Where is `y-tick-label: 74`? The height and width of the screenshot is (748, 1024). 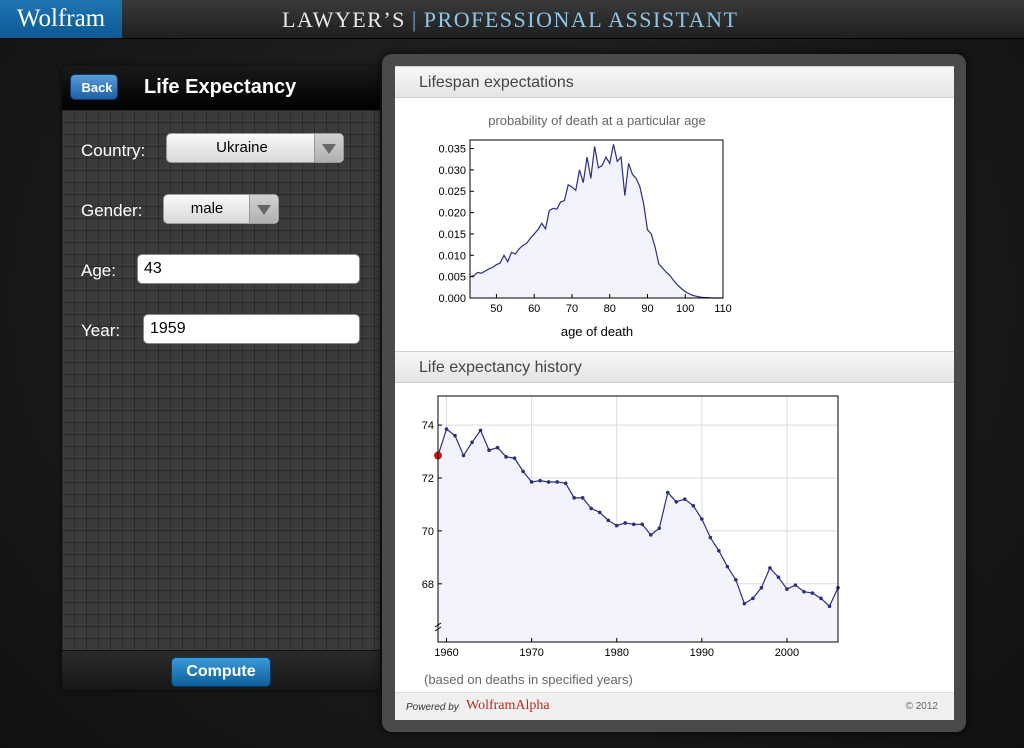 y-tick-label: 74 is located at coordinates (428, 426).